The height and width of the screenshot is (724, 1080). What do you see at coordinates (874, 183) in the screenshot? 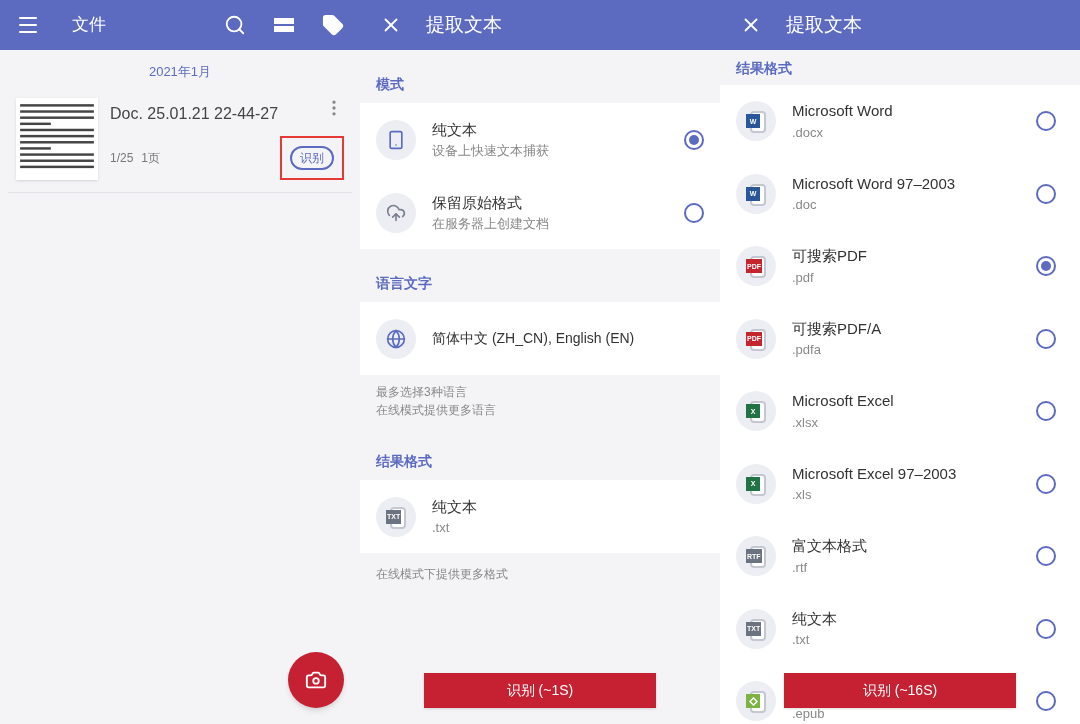
I see `option-title: Microsoft Word 97–2003` at bounding box center [874, 183].